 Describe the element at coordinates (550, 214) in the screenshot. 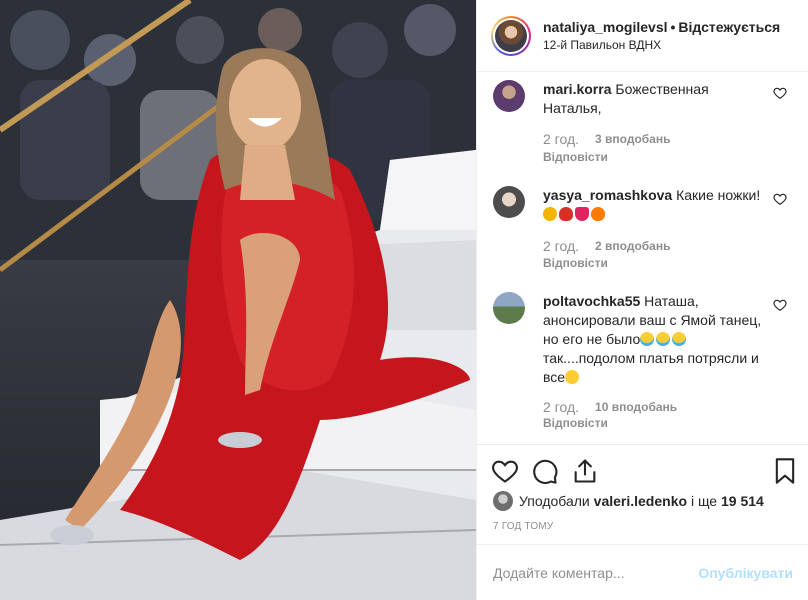

I see `clapping-hands-icon` at that location.